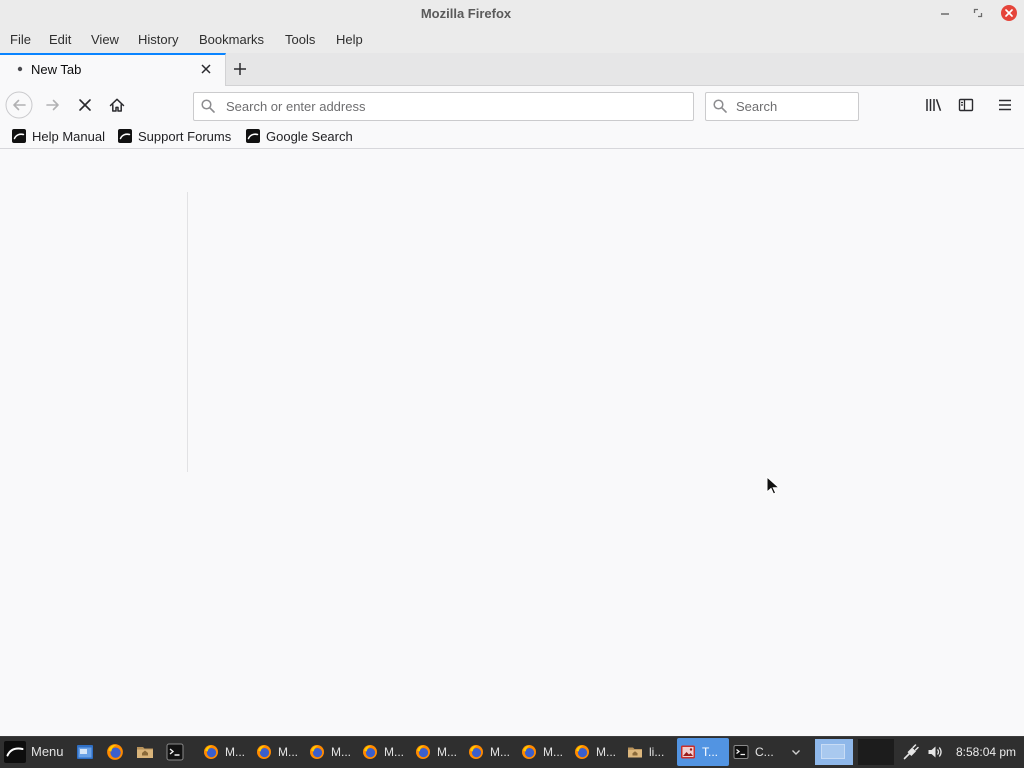 This screenshot has height=768, width=1024. I want to click on show-desktop-icon, so click(85, 752).